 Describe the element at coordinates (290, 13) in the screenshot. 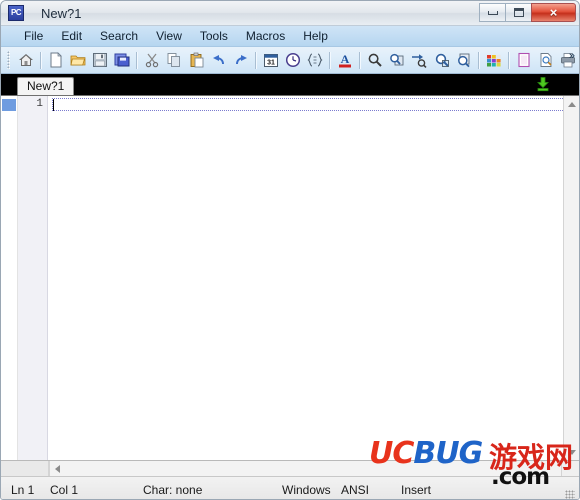

I see `title-bar: PC New?1 ×` at that location.